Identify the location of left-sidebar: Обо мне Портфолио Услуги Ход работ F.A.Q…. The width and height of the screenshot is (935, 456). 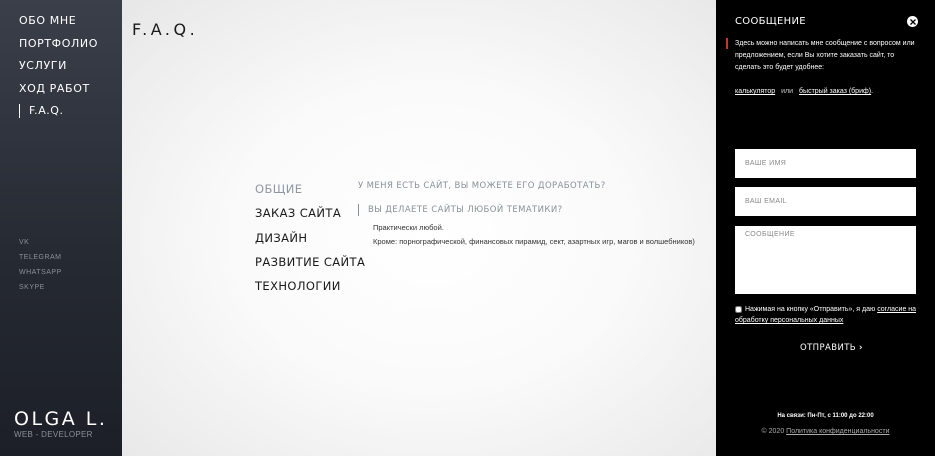
(61, 228).